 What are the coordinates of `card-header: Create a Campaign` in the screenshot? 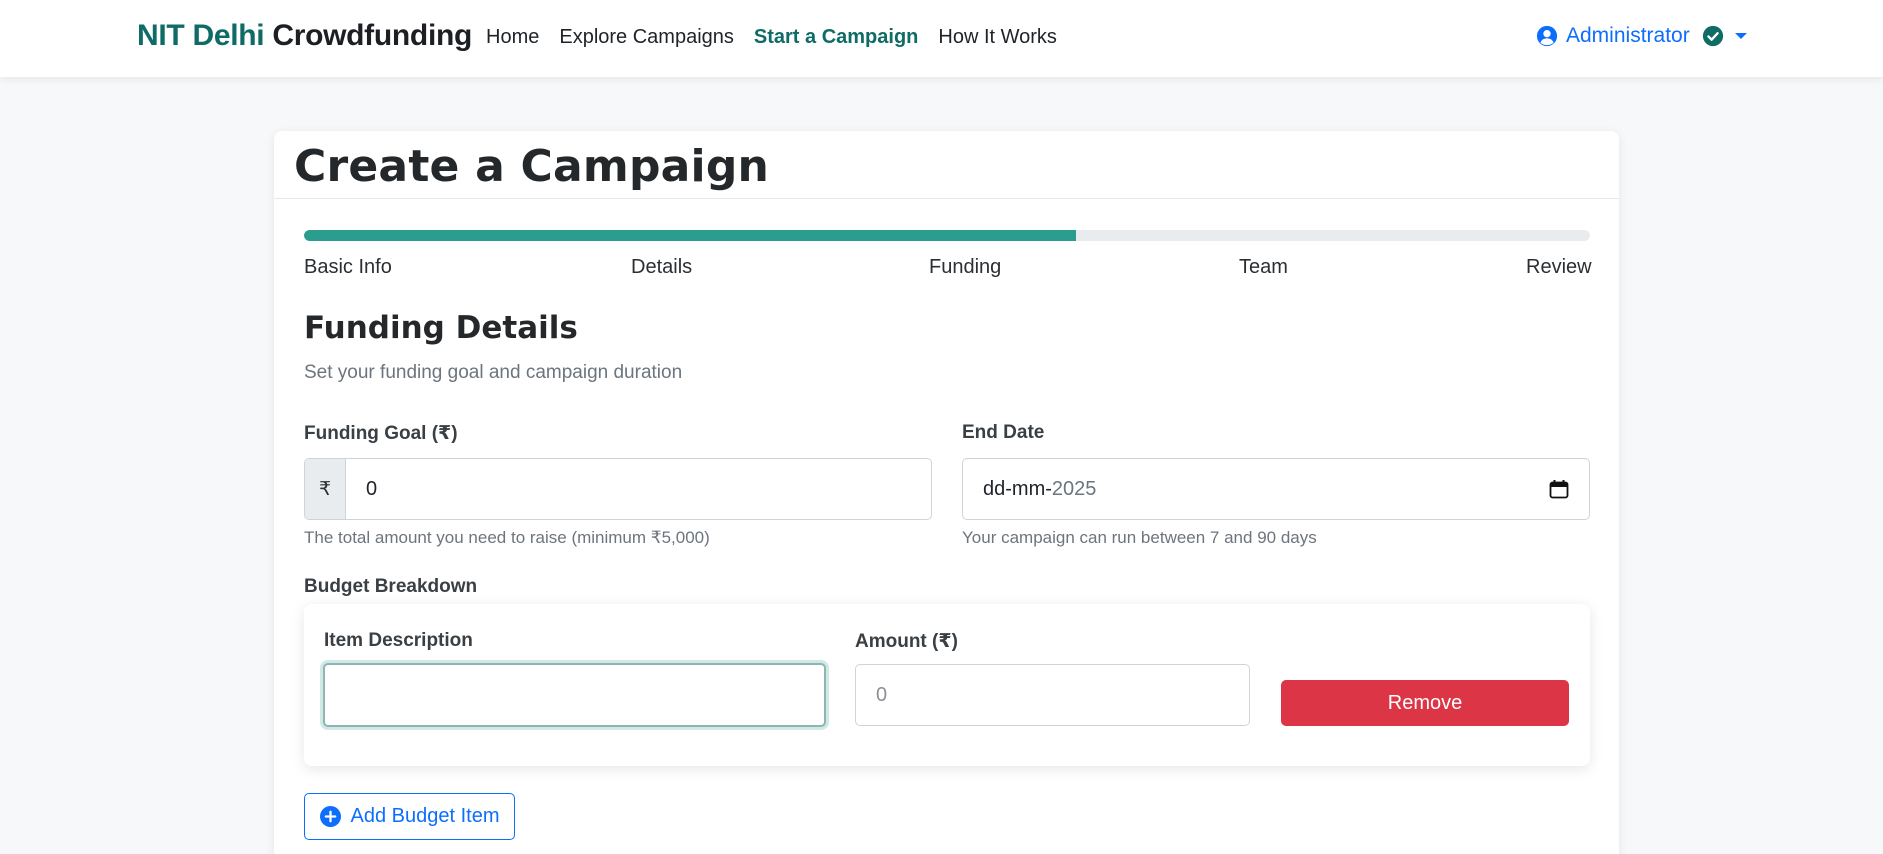 It's located at (946, 165).